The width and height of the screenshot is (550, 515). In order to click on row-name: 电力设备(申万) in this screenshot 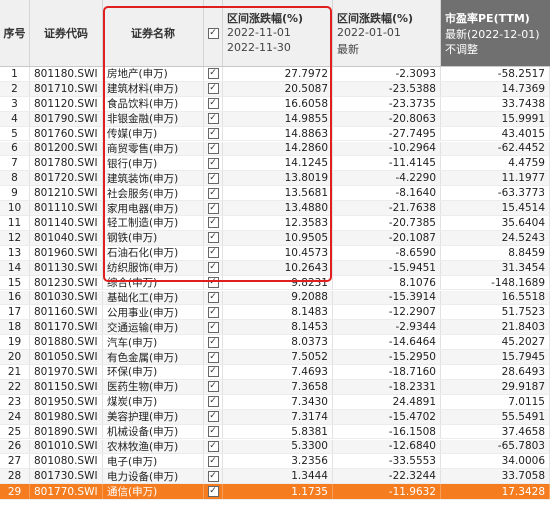, I will do `click(153, 476)`.